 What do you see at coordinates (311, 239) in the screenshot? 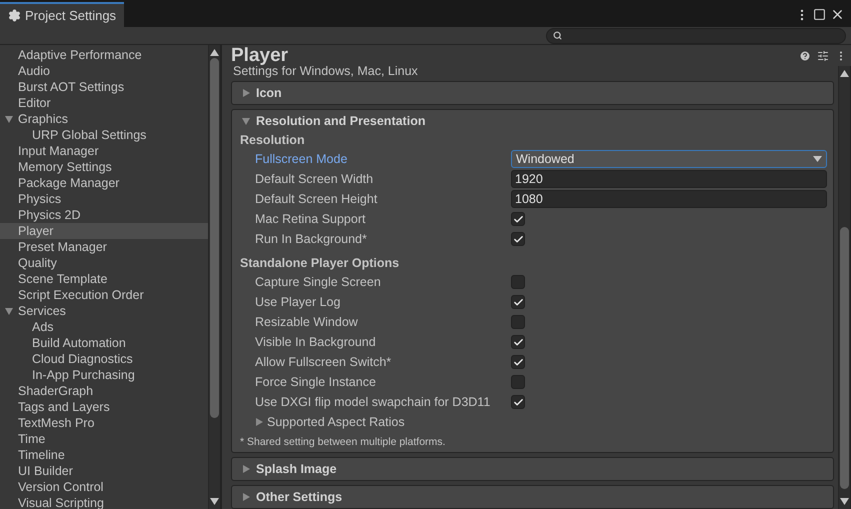
I see `field-label: Run In Background*` at bounding box center [311, 239].